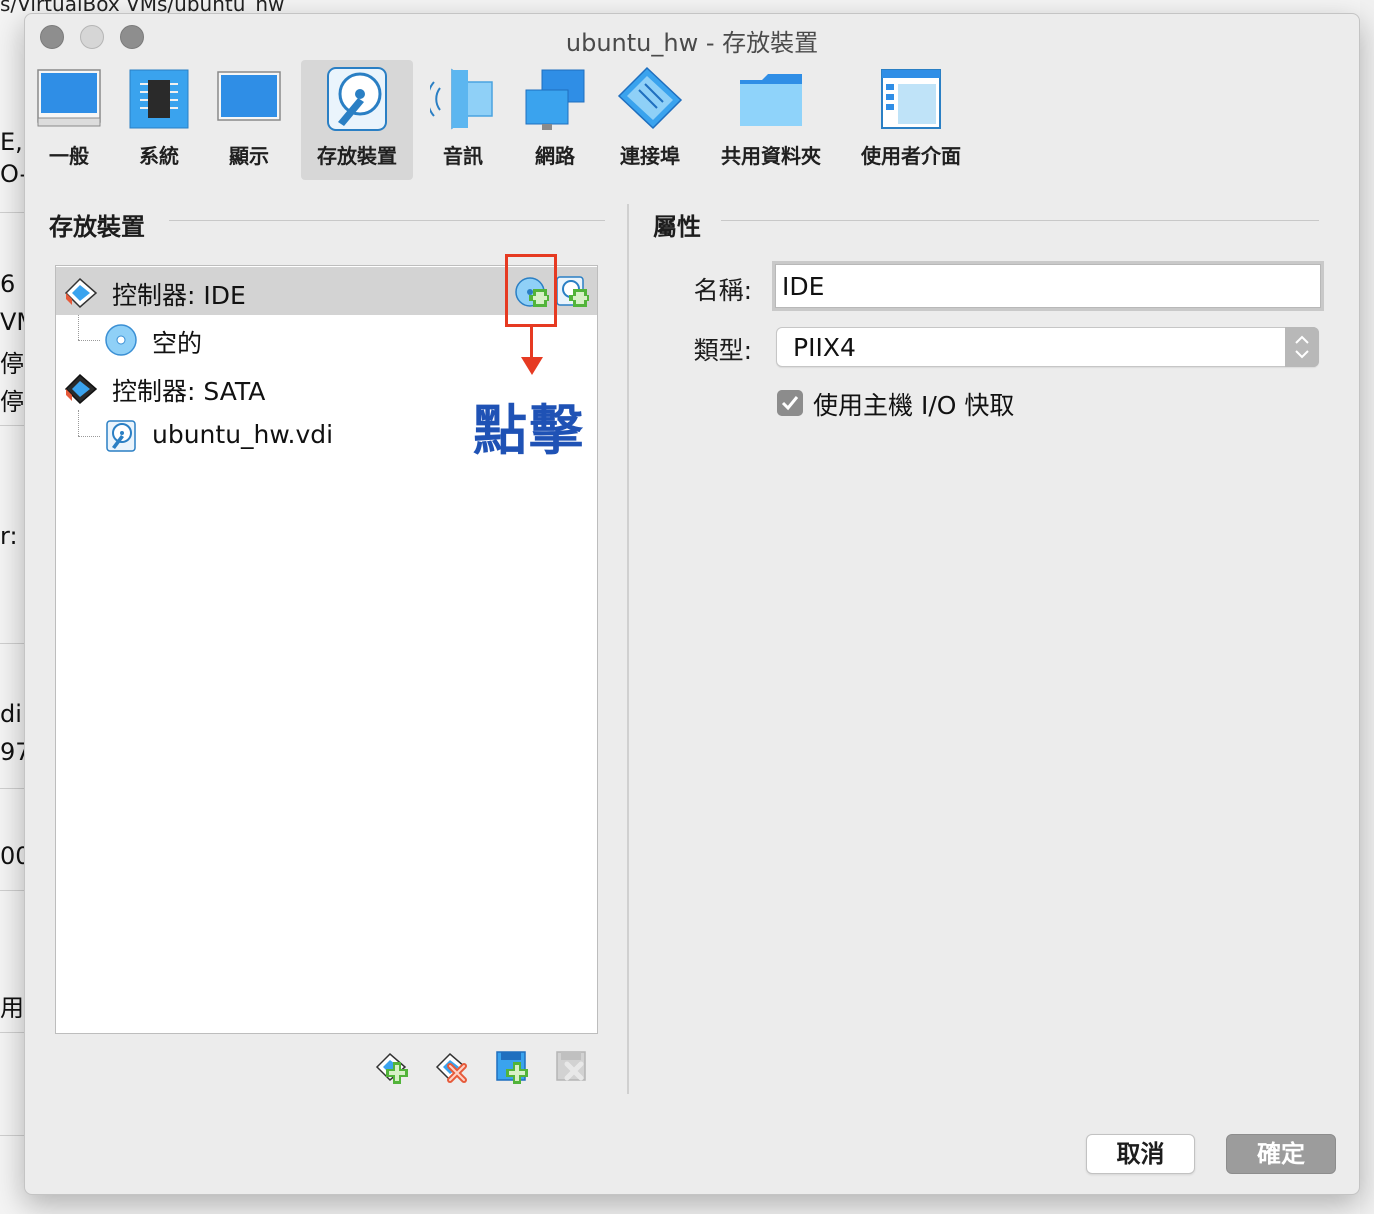  Describe the element at coordinates (461, 99) in the screenshot. I see `audio-speaker-icon` at that location.